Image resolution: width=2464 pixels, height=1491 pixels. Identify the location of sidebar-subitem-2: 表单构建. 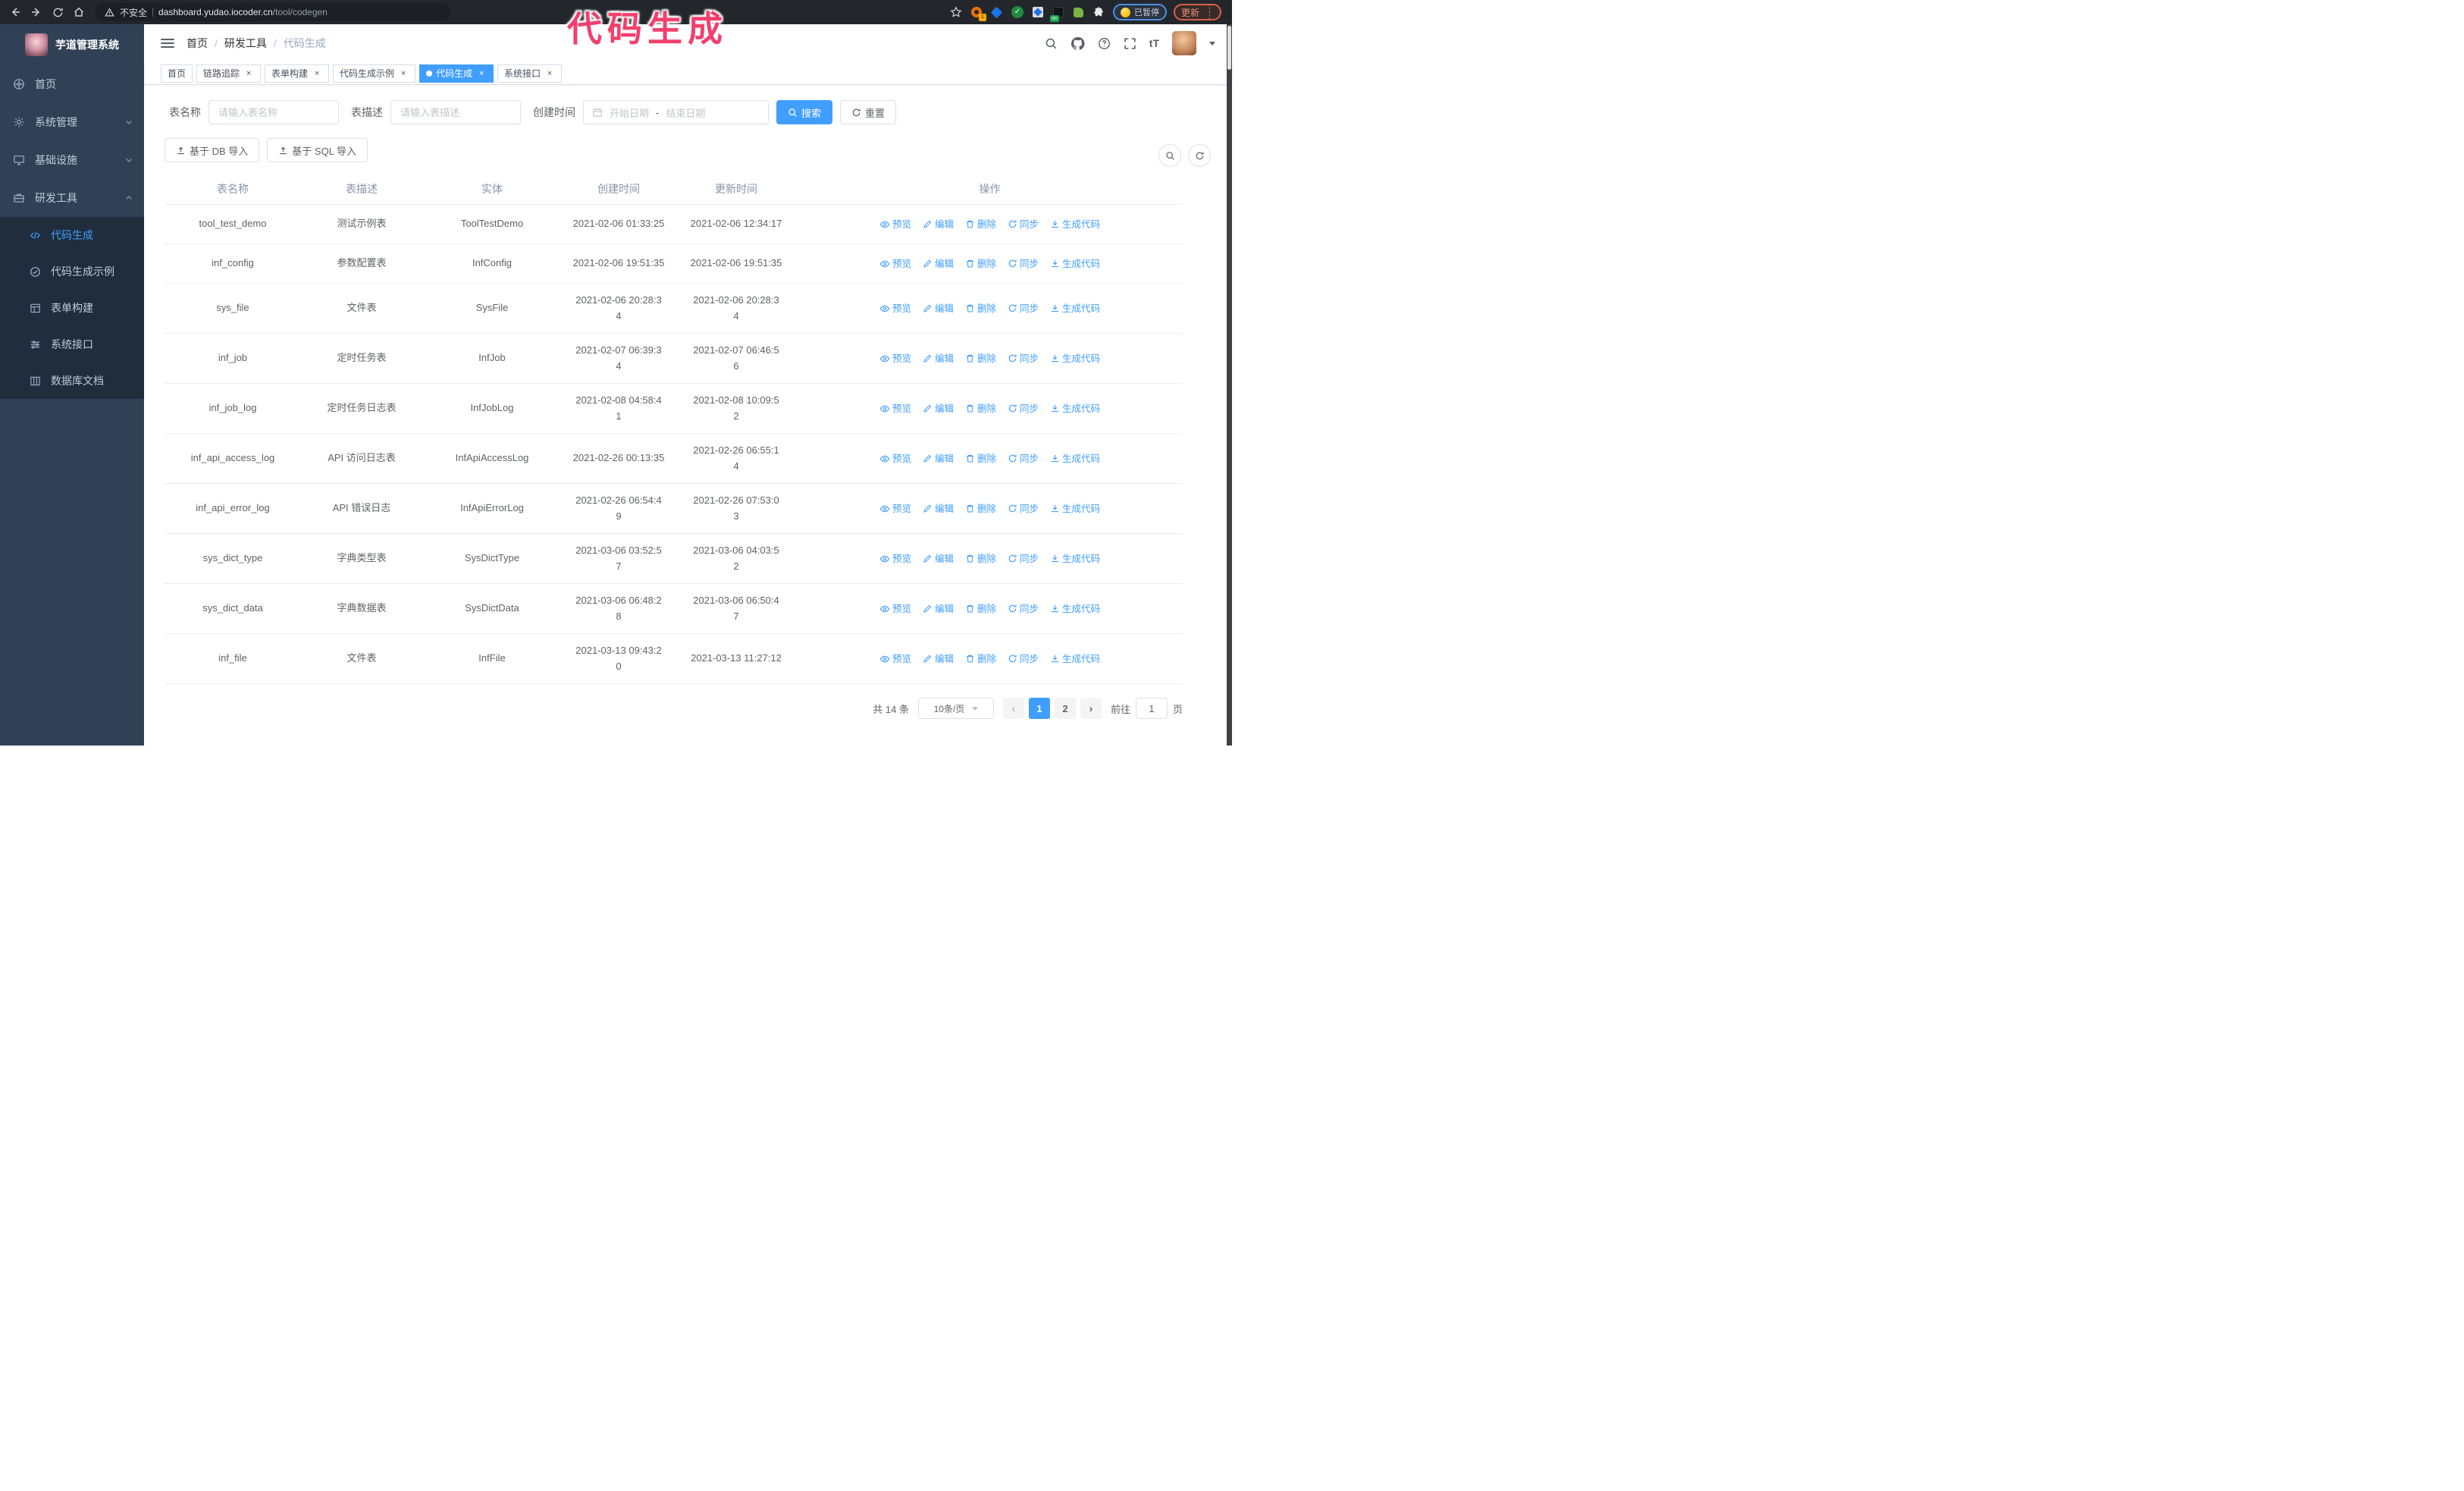
(72, 308).